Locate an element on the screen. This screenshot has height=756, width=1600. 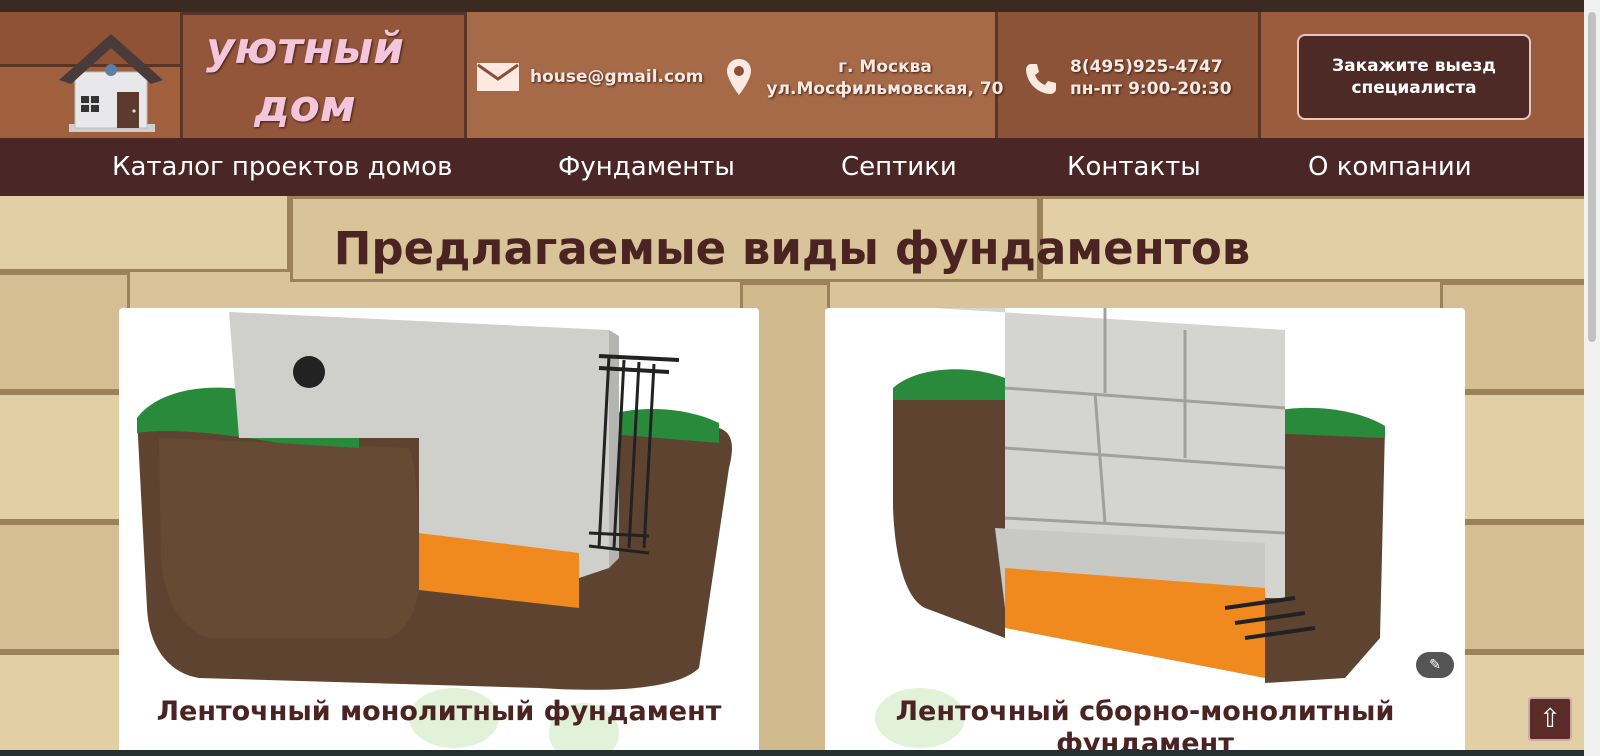
email-link: house@gmail.com is located at coordinates (616, 77).